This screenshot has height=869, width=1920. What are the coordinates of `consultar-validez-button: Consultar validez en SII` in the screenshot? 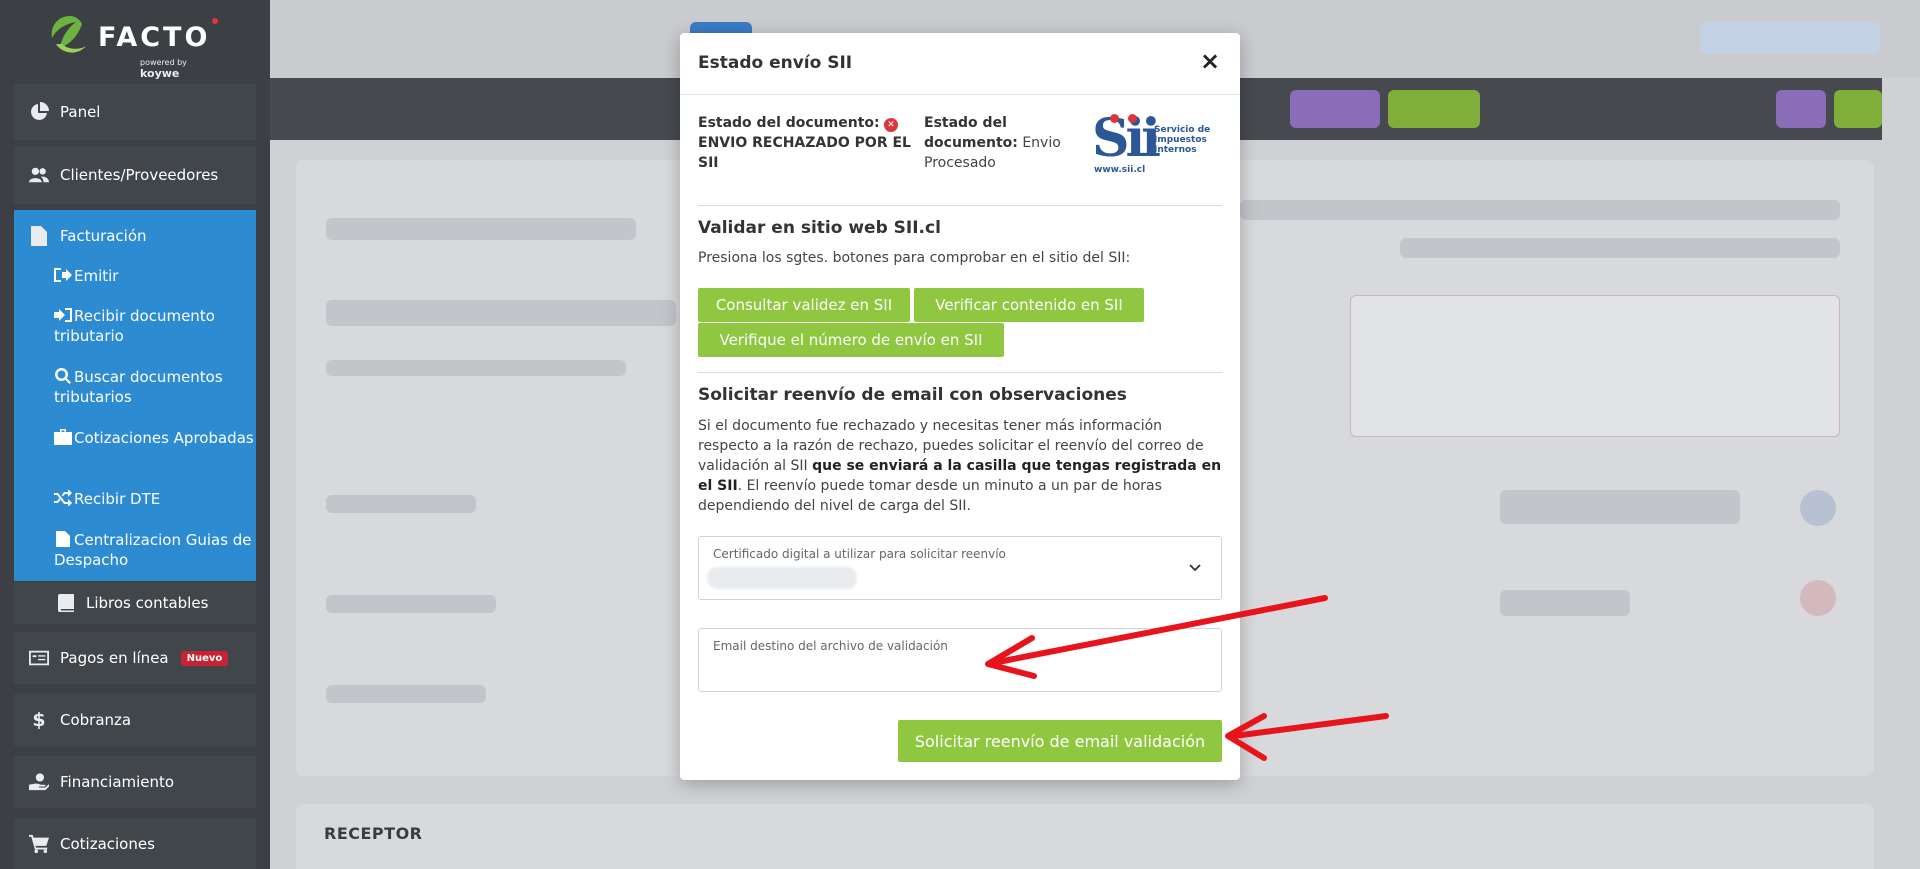 It's located at (804, 305).